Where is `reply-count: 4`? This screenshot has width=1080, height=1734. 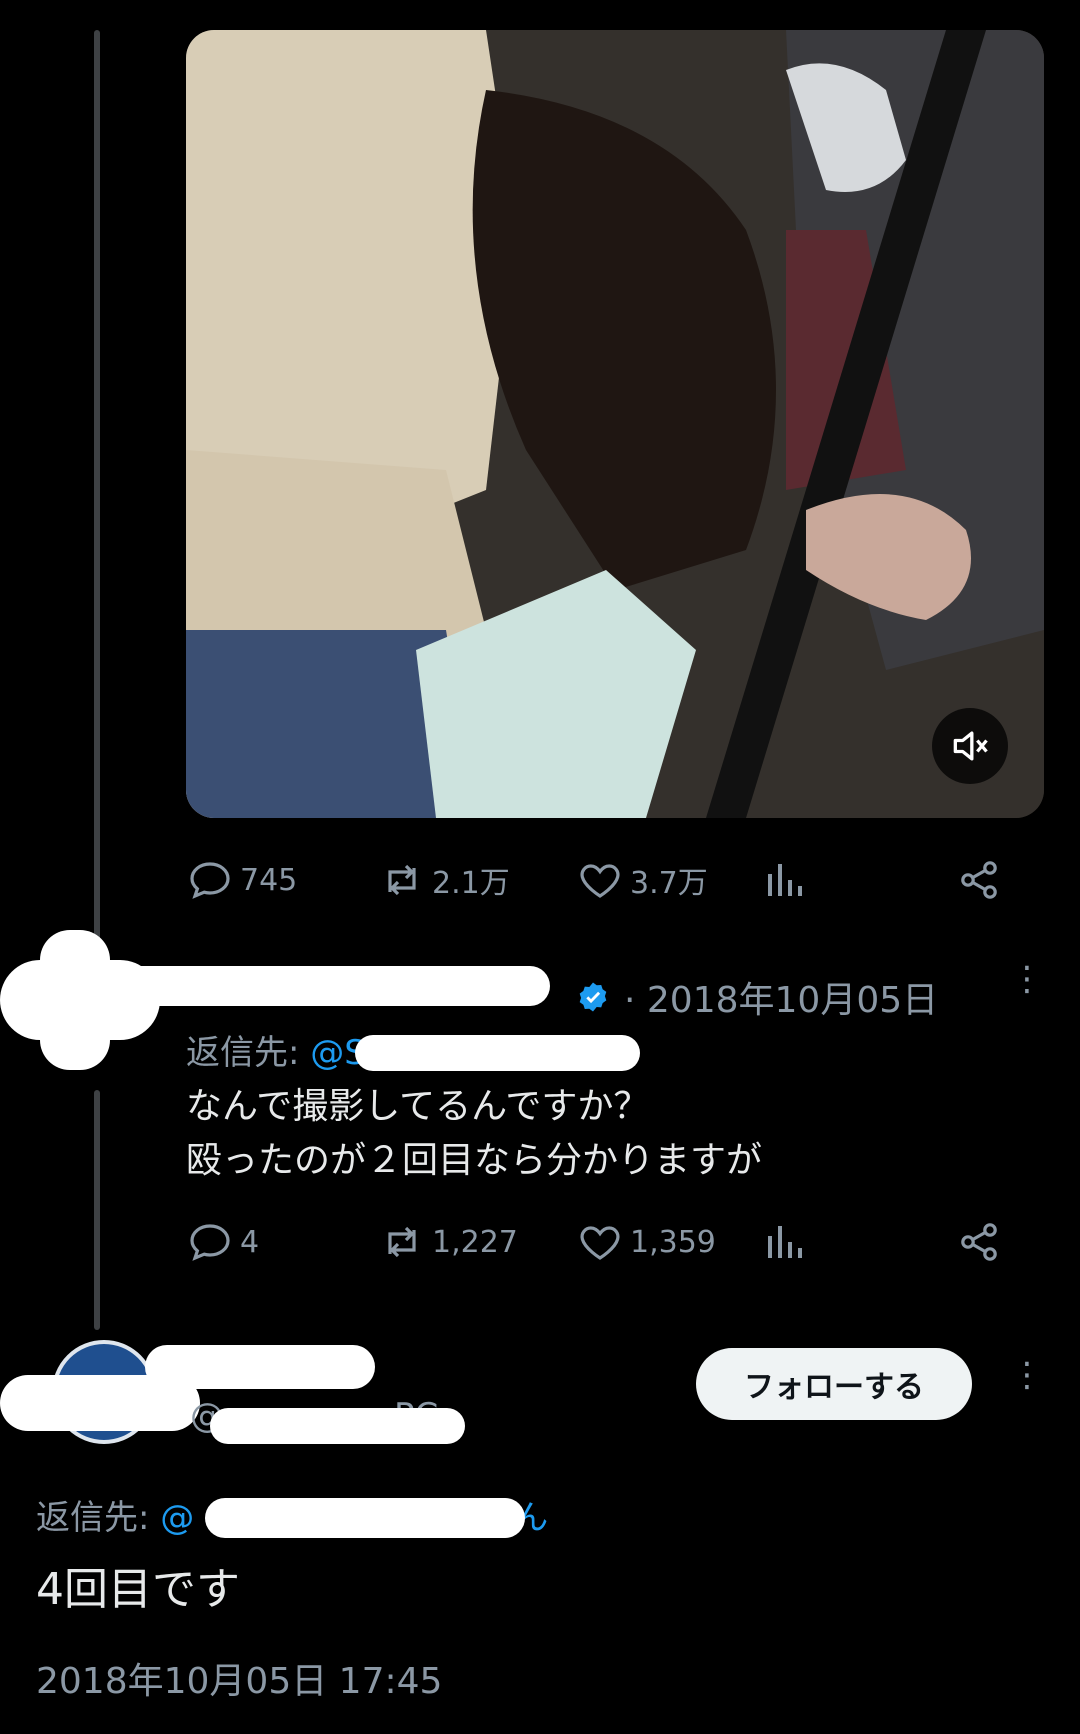
reply-count: 4 is located at coordinates (250, 1242).